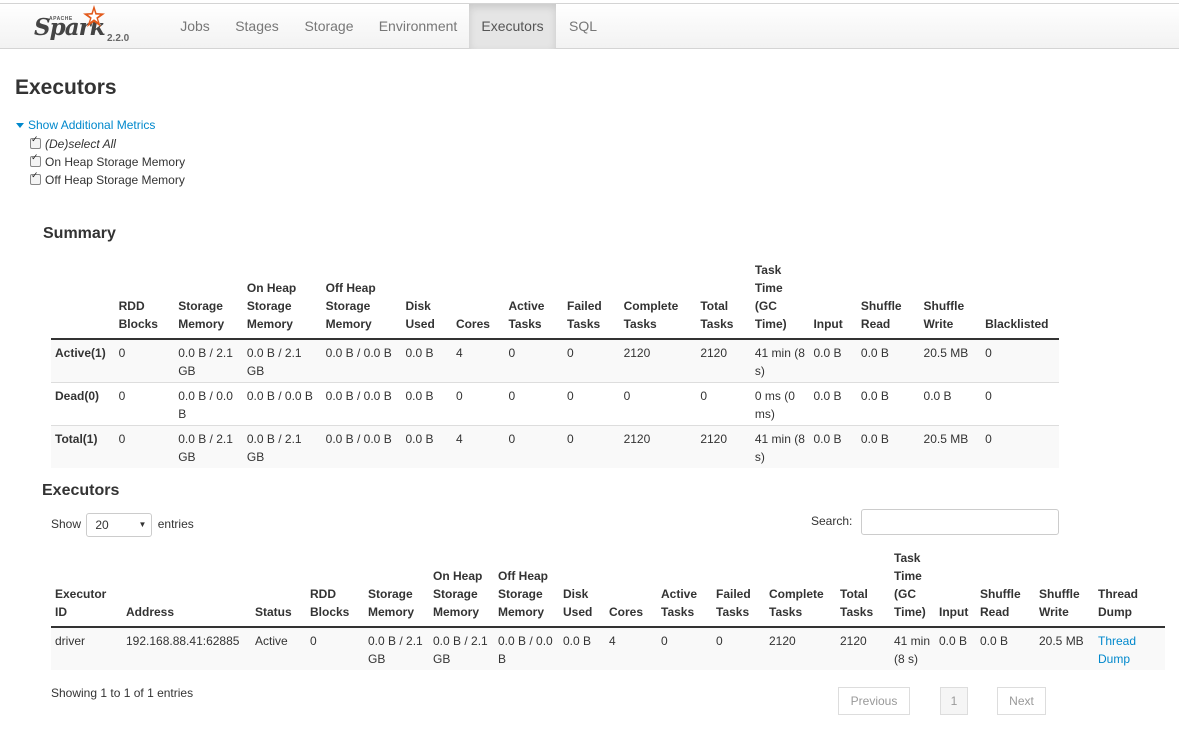  What do you see at coordinates (80, 144) in the screenshot?
I see `checkbox-label: (De)select All` at bounding box center [80, 144].